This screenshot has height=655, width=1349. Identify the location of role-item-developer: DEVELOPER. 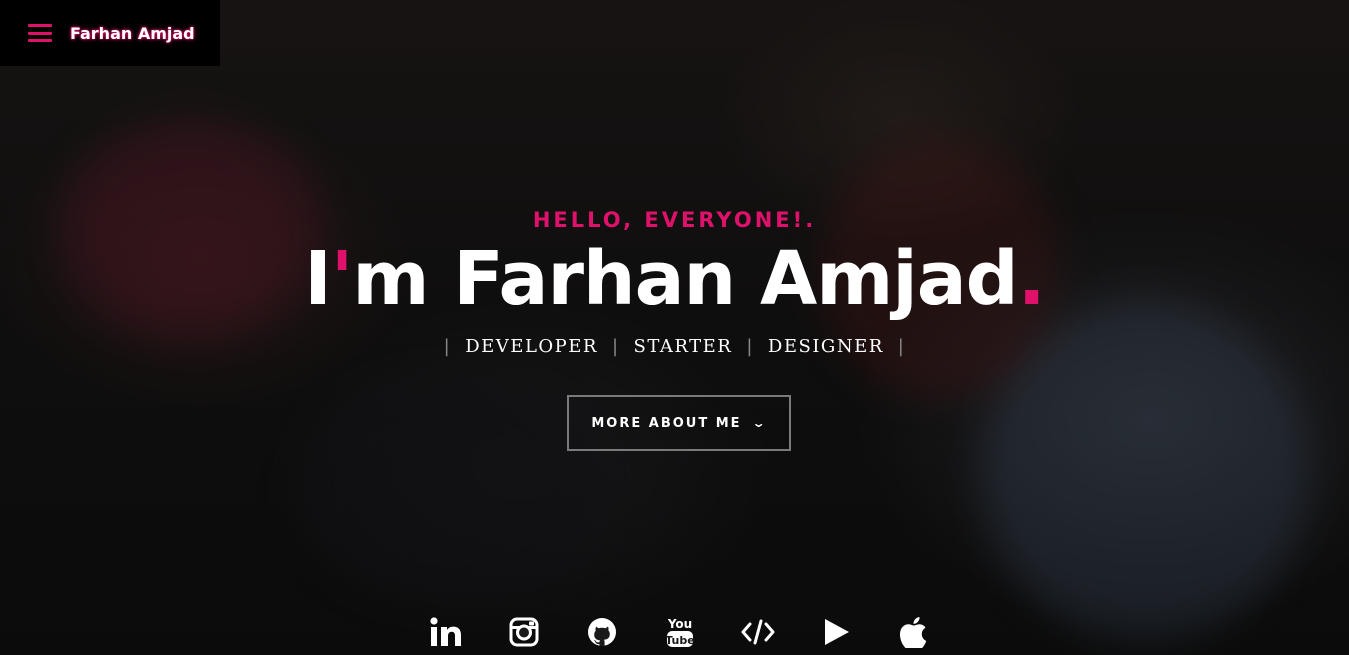
(531, 346).